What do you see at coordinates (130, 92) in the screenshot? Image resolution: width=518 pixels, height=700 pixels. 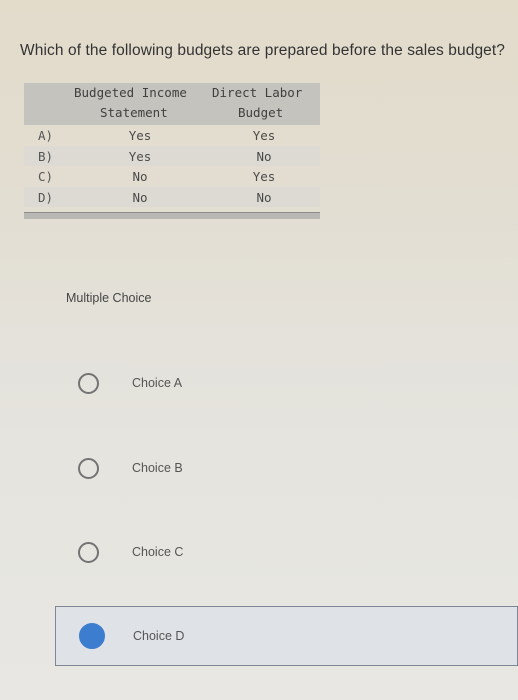 I see `header-income-line1: Budgeted Income` at bounding box center [130, 92].